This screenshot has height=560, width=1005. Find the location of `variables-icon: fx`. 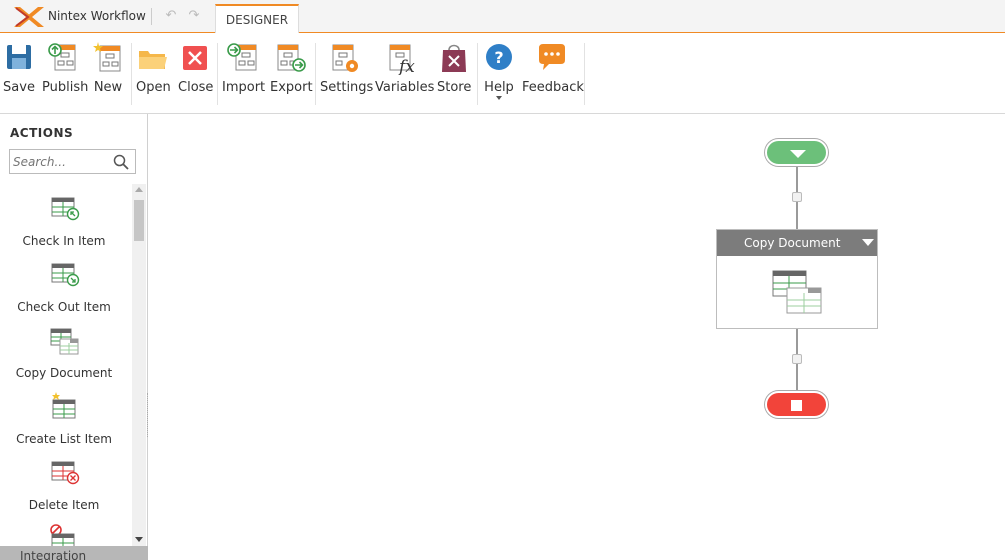

variables-icon: fx is located at coordinates (402, 59).